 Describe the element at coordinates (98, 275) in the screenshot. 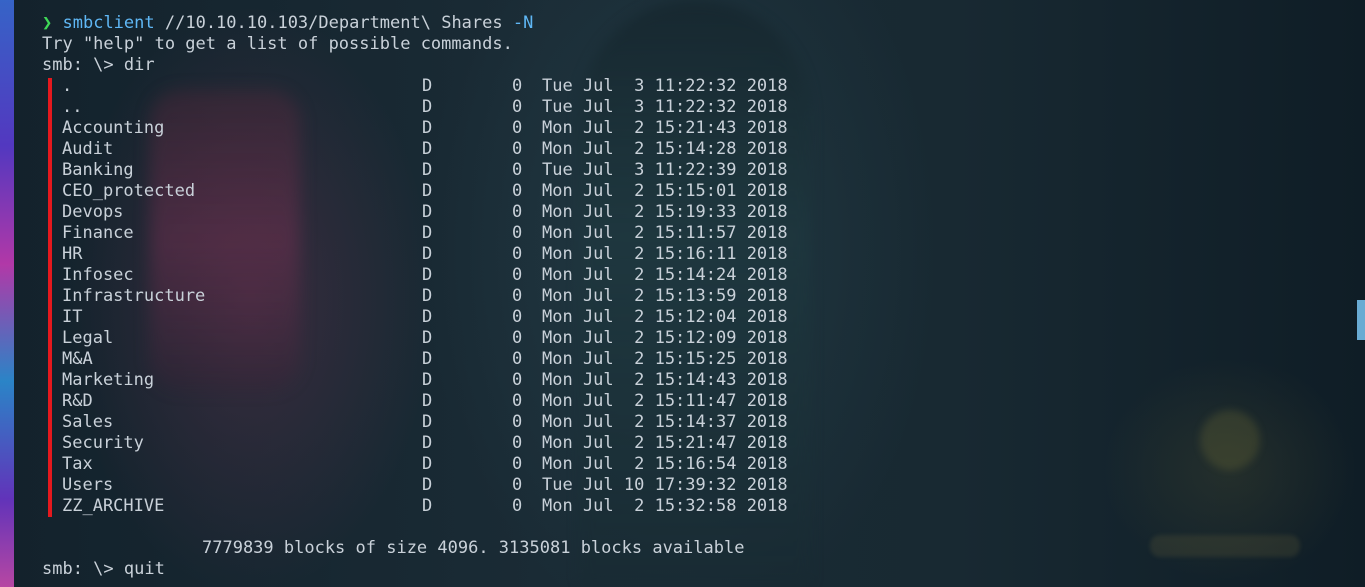

I see `entry-name: Infosec` at that location.